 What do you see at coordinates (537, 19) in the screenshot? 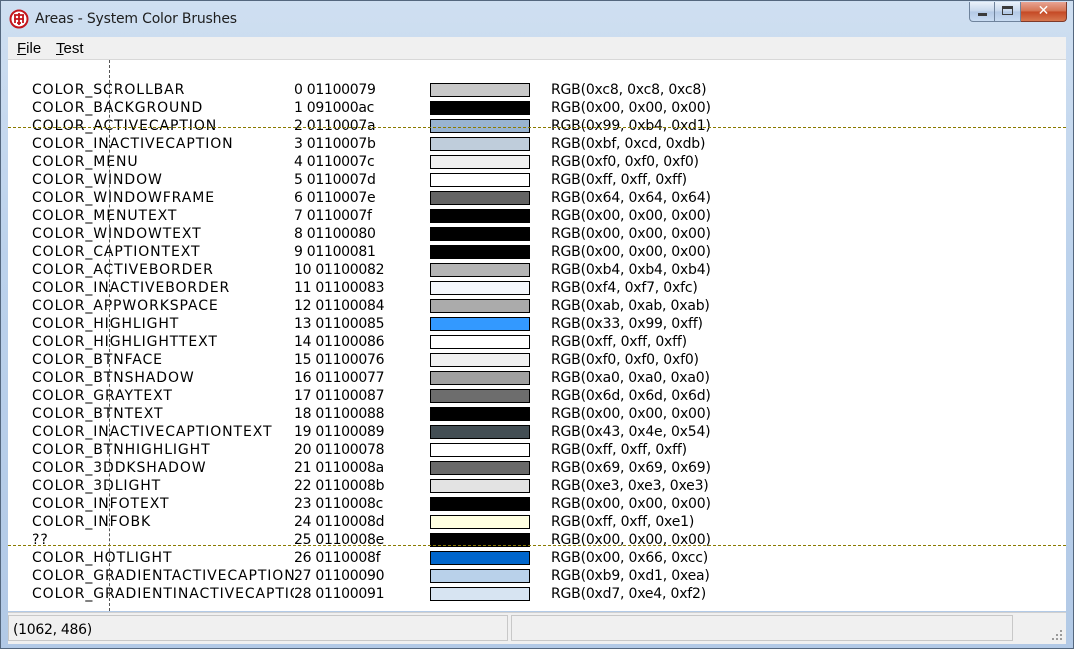
I see `title-bar: Areas - System Color Brushes ✕` at bounding box center [537, 19].